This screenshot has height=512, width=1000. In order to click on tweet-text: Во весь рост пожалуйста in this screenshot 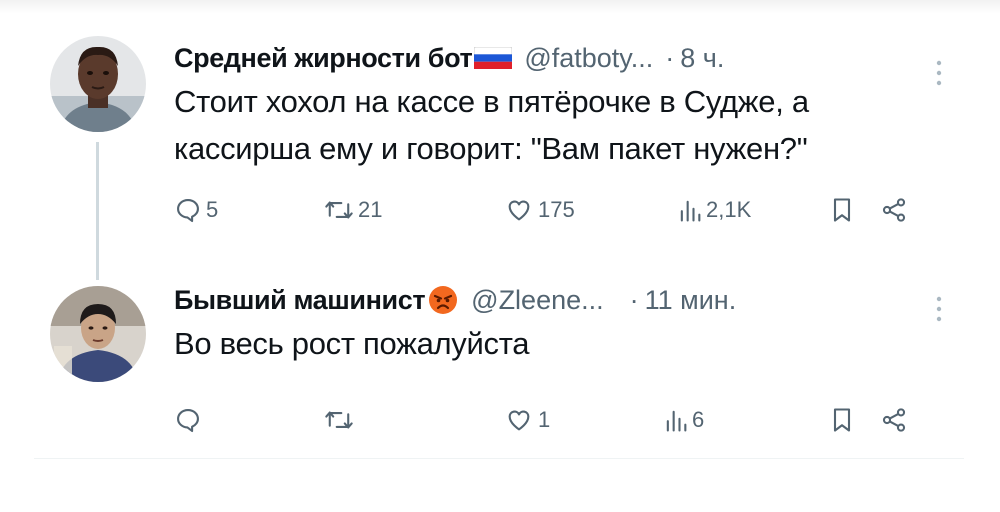, I will do `click(559, 343)`.